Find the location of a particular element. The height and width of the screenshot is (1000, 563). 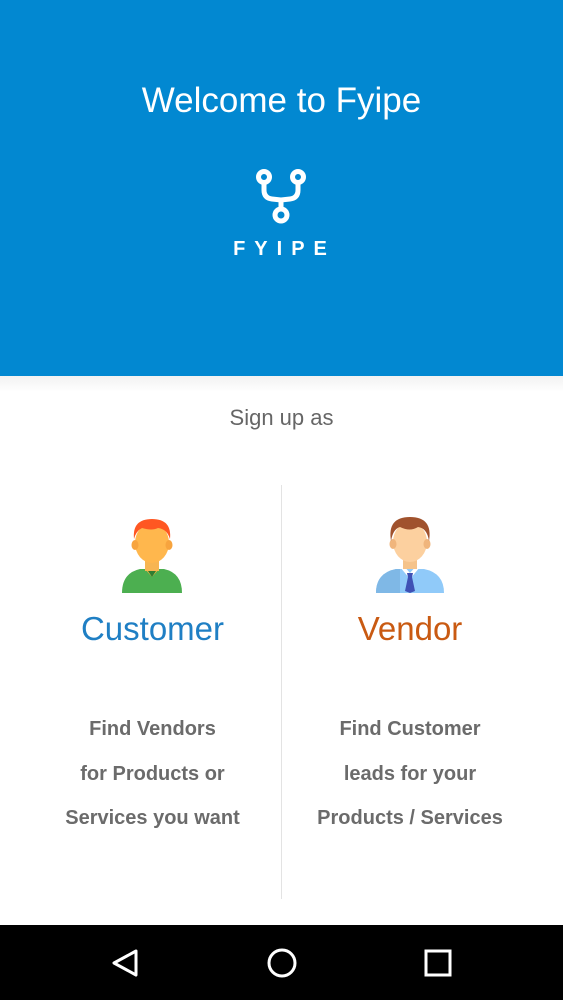

customer-avatar-icon is located at coordinates (152, 556).